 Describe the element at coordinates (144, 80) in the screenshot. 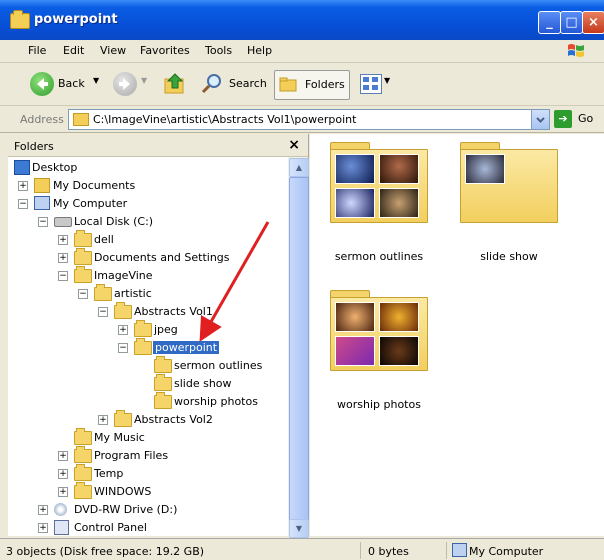

I see `forward-dropdown-icon: ▼` at that location.